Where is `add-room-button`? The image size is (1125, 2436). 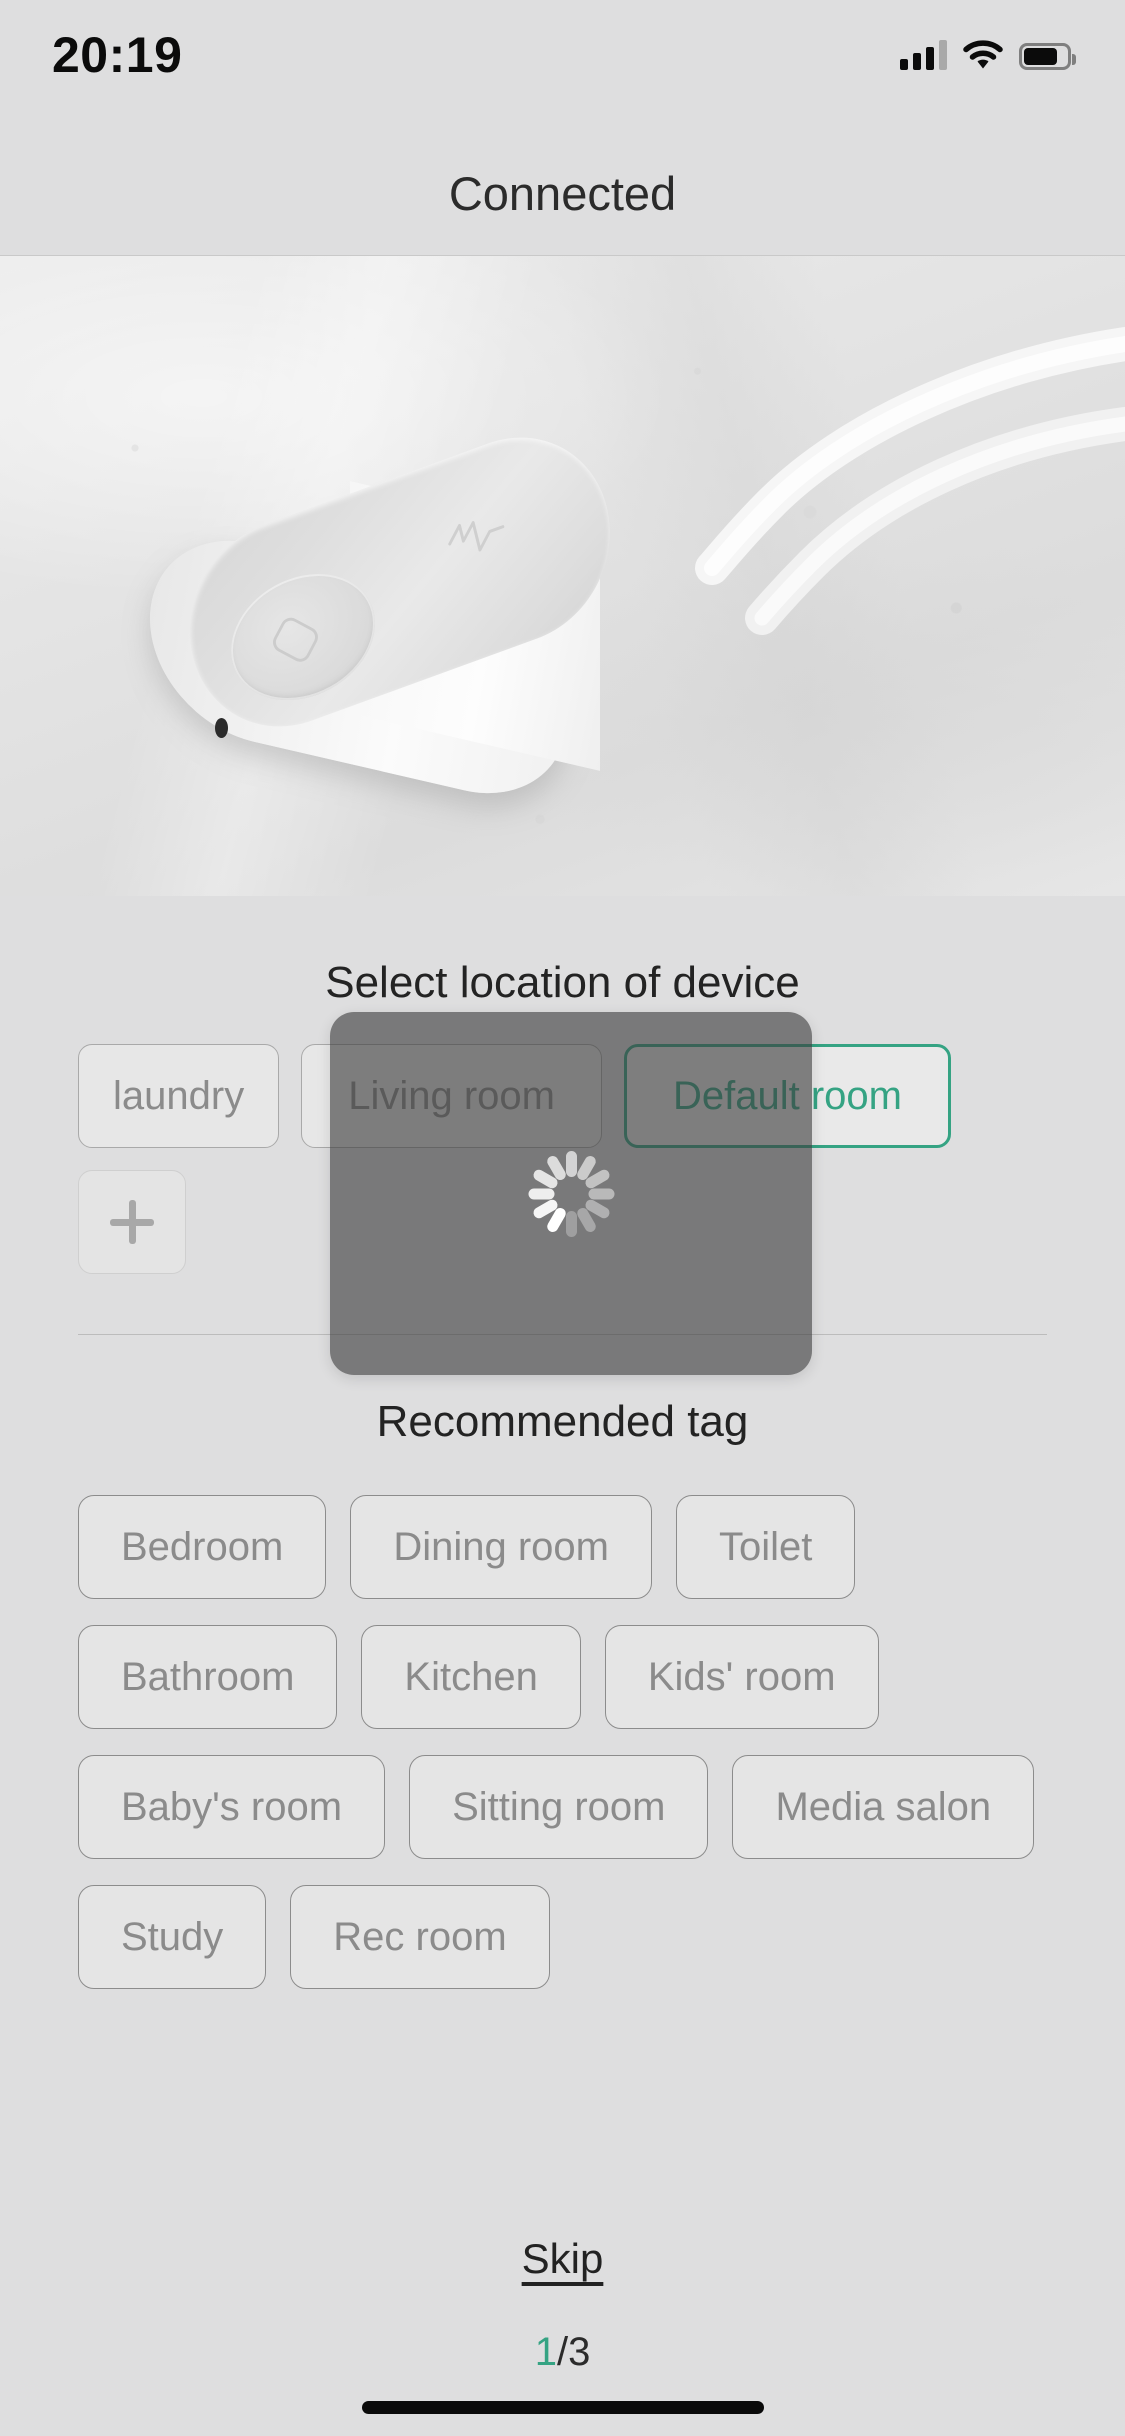 add-room-button is located at coordinates (132, 1222).